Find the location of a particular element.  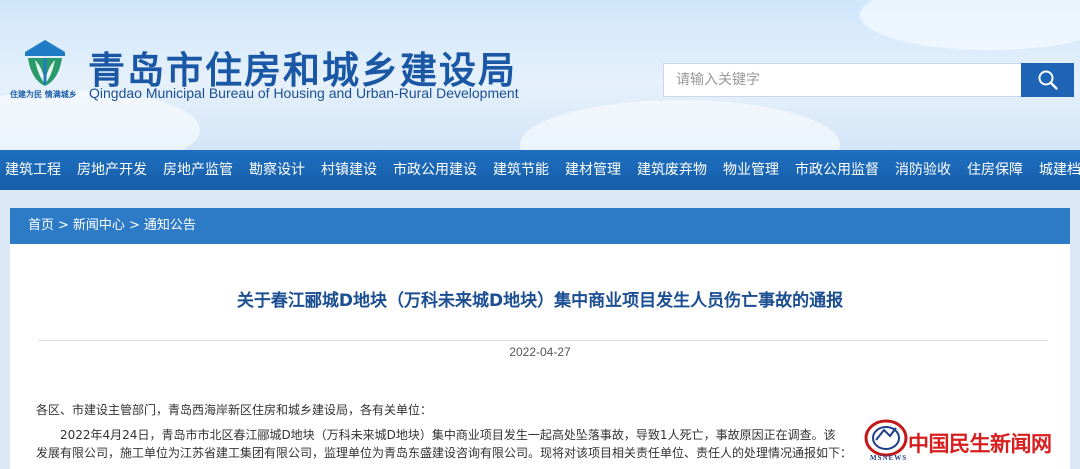

nav-item-real-estate-supervision: 房地产监管 is located at coordinates (198, 170).